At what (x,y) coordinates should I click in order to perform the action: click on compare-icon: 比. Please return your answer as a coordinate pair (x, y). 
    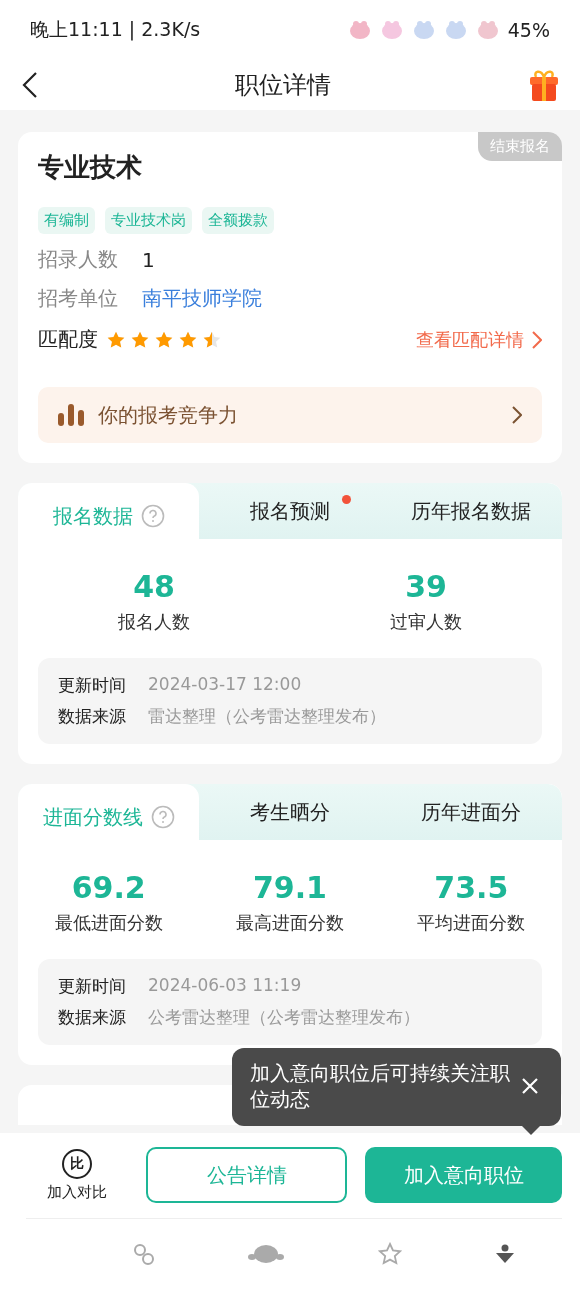
    Looking at the image, I should click on (77, 1163).